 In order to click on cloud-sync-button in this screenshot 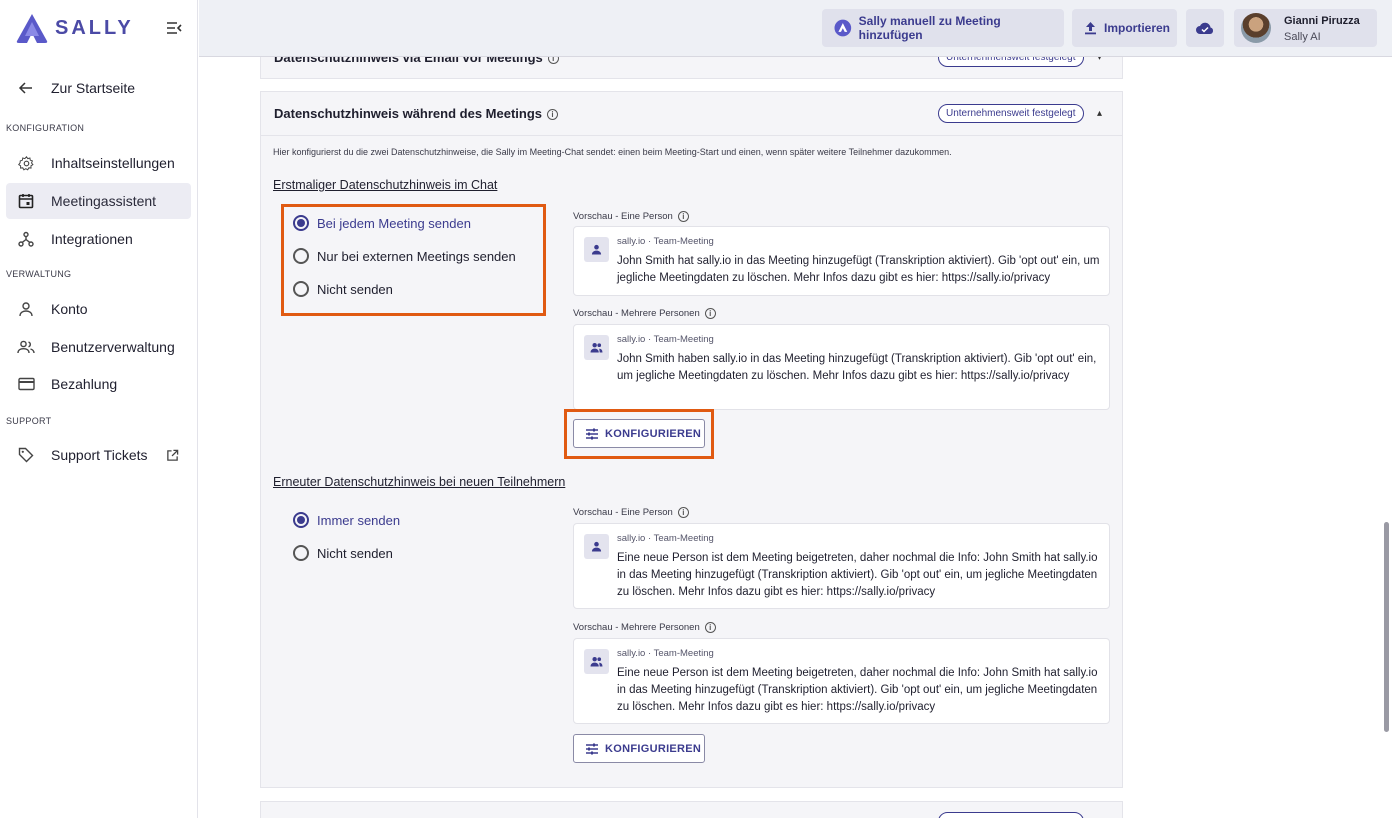, I will do `click(1205, 28)`.